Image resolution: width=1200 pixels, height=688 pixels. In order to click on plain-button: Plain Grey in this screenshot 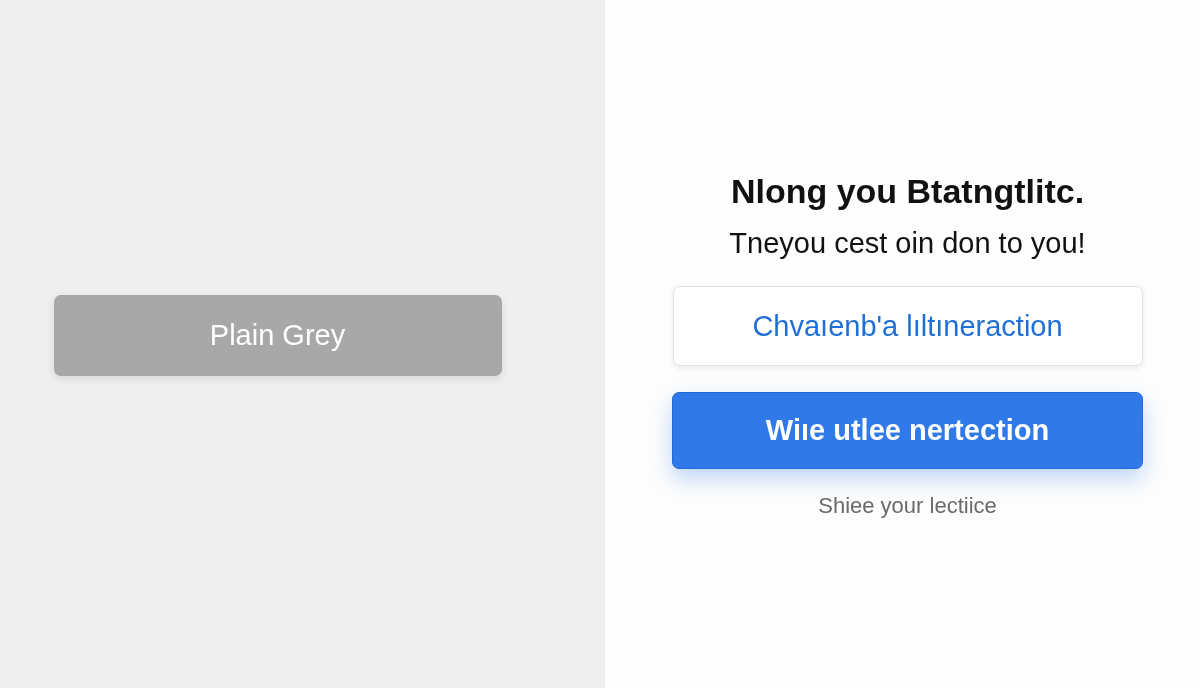, I will do `click(277, 335)`.